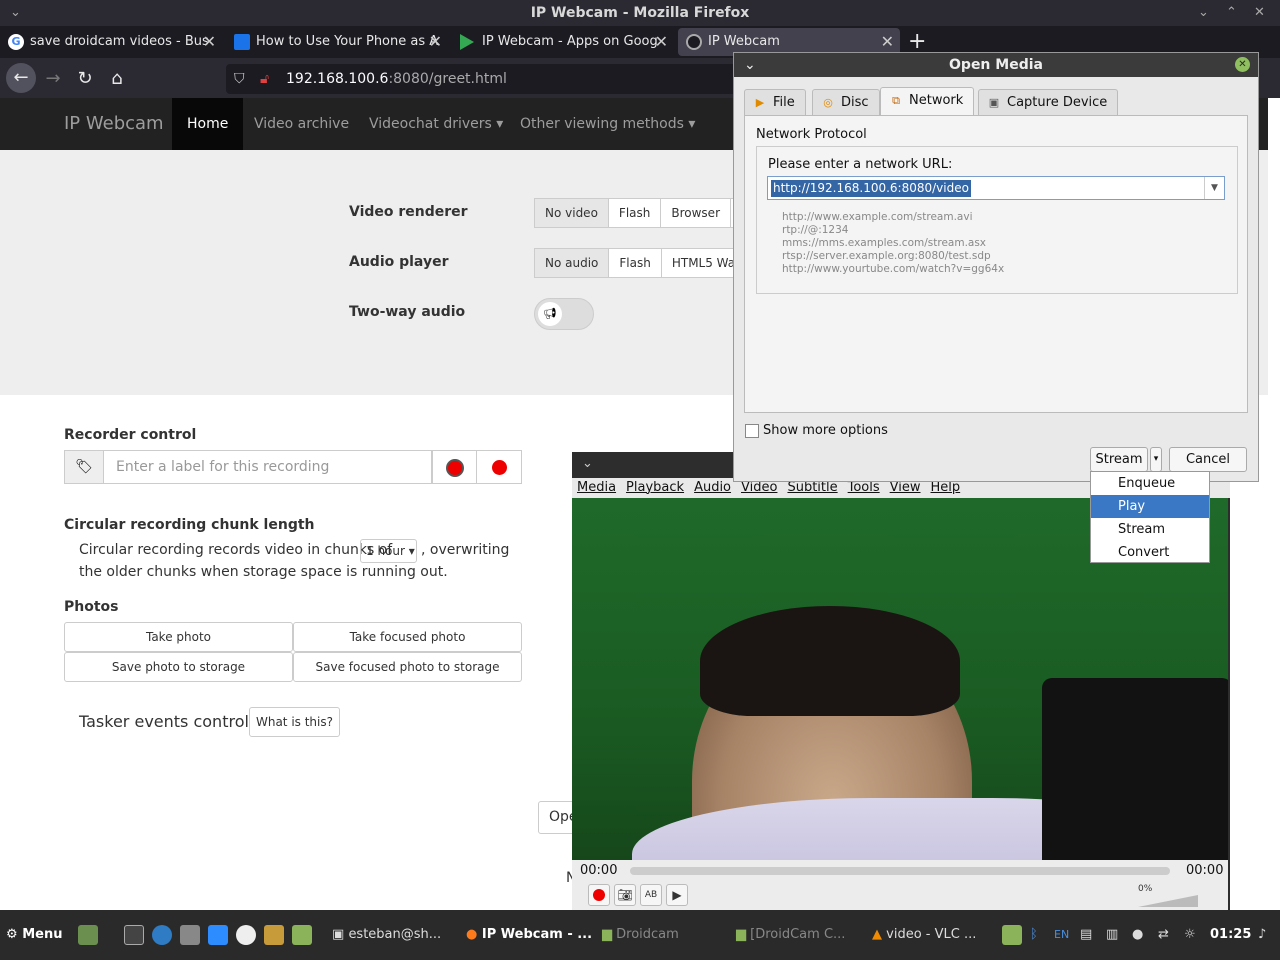 Image resolution: width=1280 pixels, height=960 pixels. What do you see at coordinates (996, 65) in the screenshot?
I see `dialog-titlebar: ⌄ Open Media ✕` at bounding box center [996, 65].